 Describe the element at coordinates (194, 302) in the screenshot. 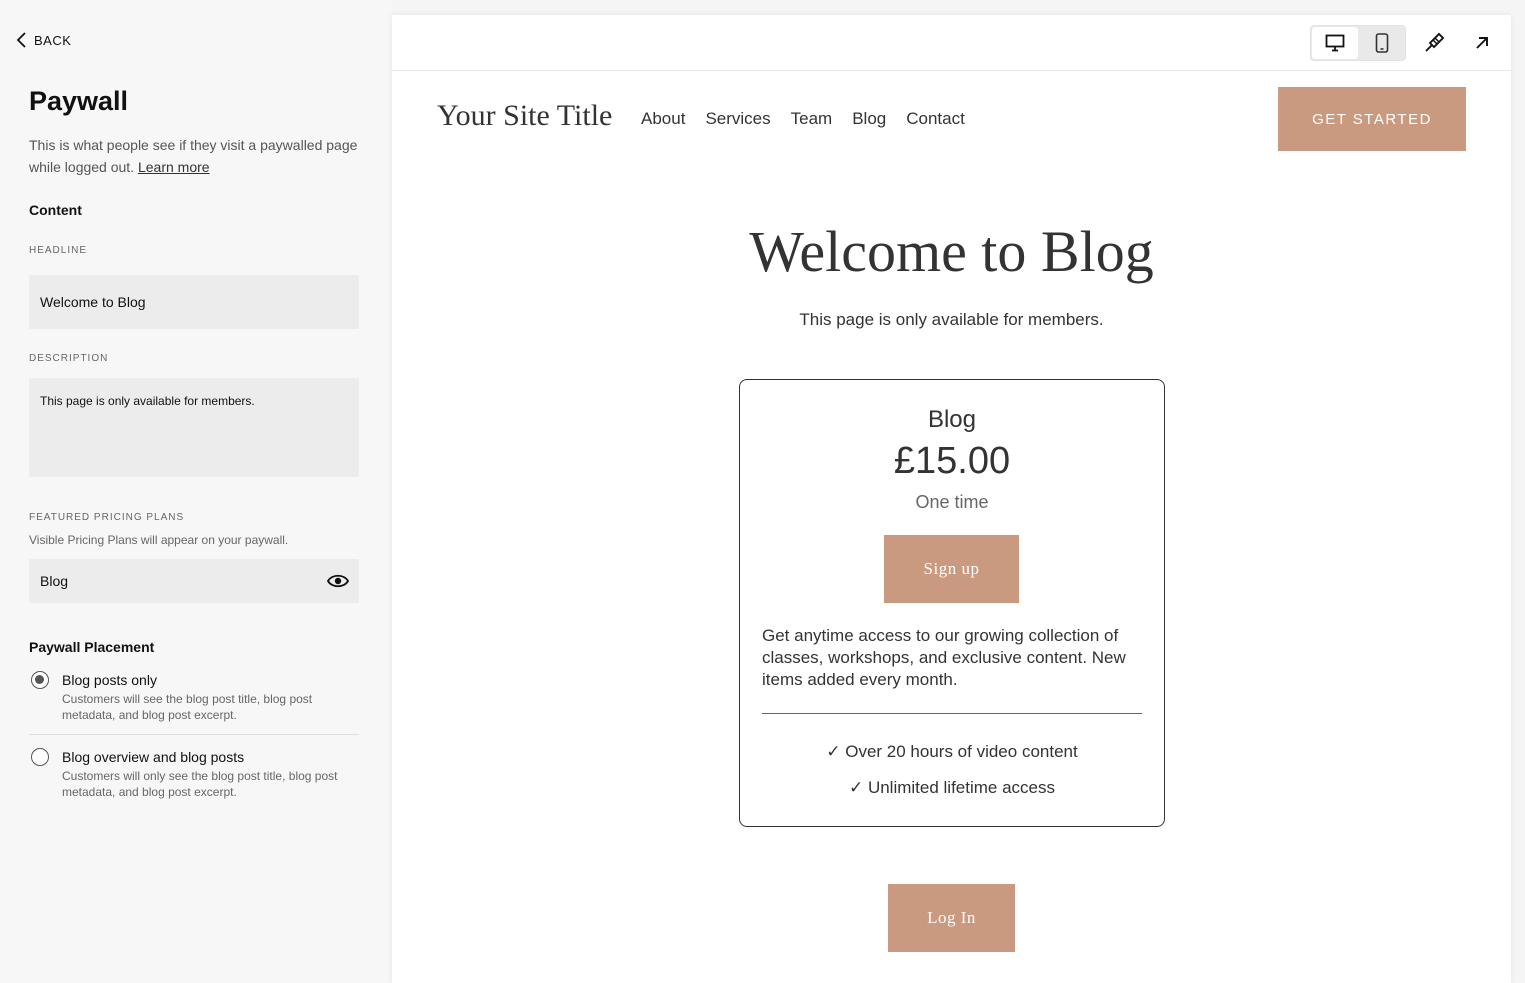

I see `headline-input: Welcome to Blog` at that location.